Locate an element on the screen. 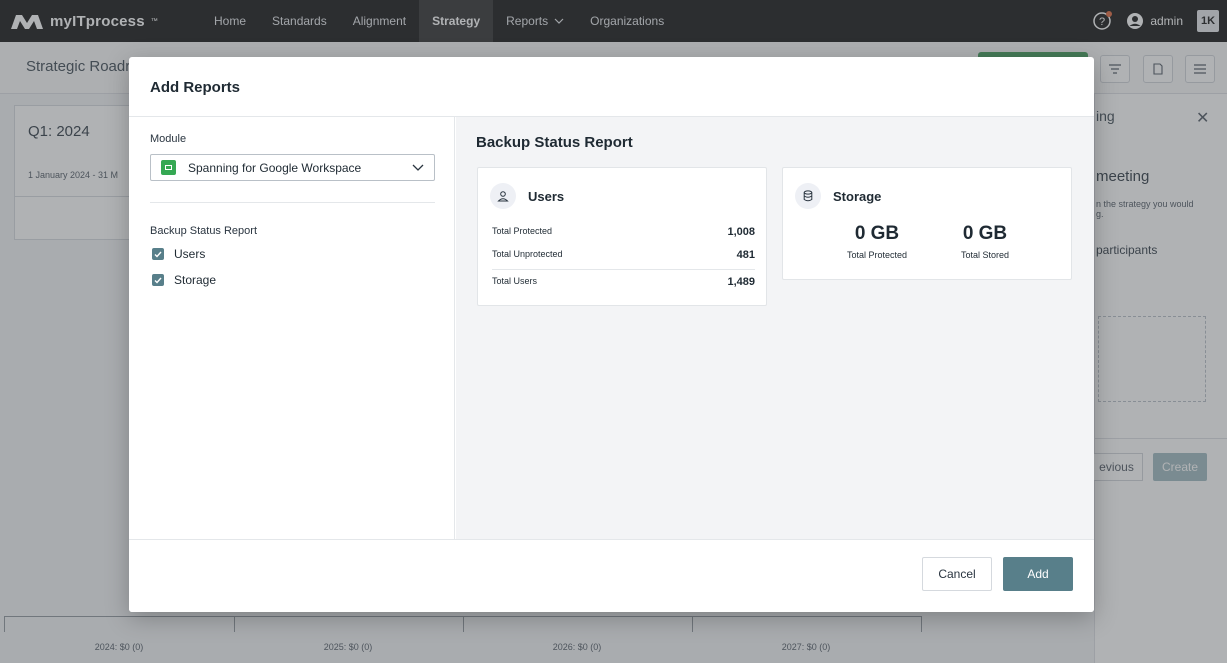 The width and height of the screenshot is (1227, 663). storage-stat: 0 GB Total Stored is located at coordinates (985, 241).